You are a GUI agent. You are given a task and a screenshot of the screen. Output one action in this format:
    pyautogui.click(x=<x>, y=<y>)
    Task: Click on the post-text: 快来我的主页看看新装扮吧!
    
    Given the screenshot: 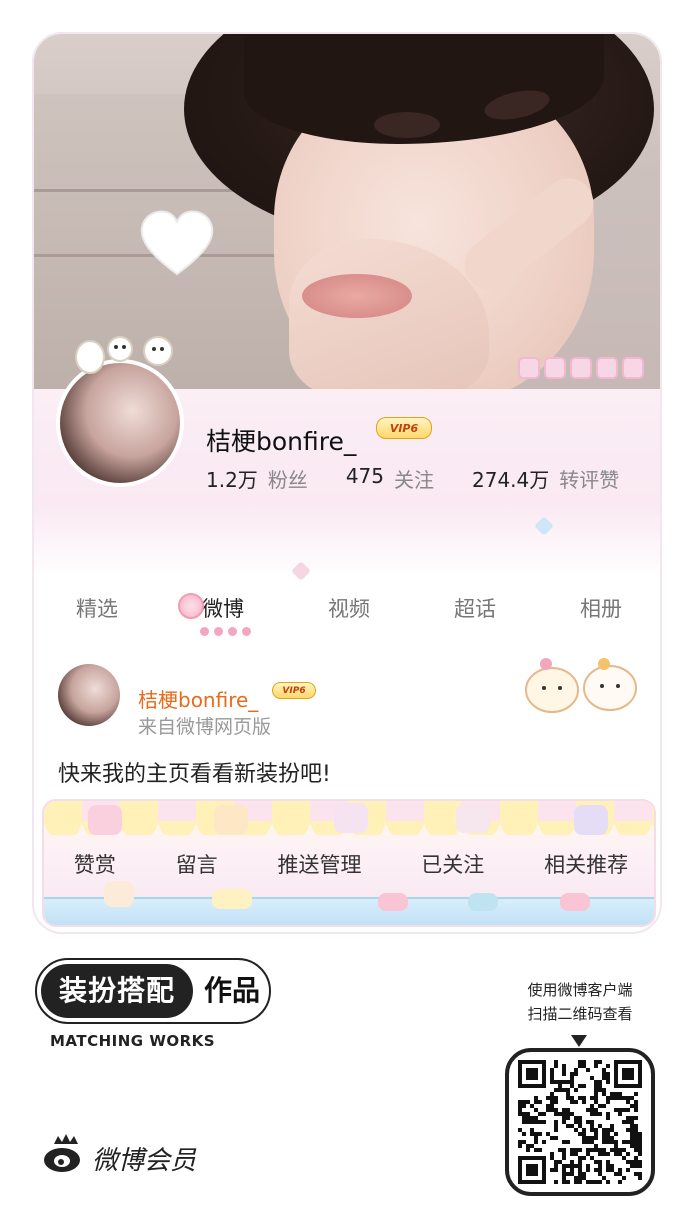 What is the action you would take?
    pyautogui.click(x=194, y=772)
    